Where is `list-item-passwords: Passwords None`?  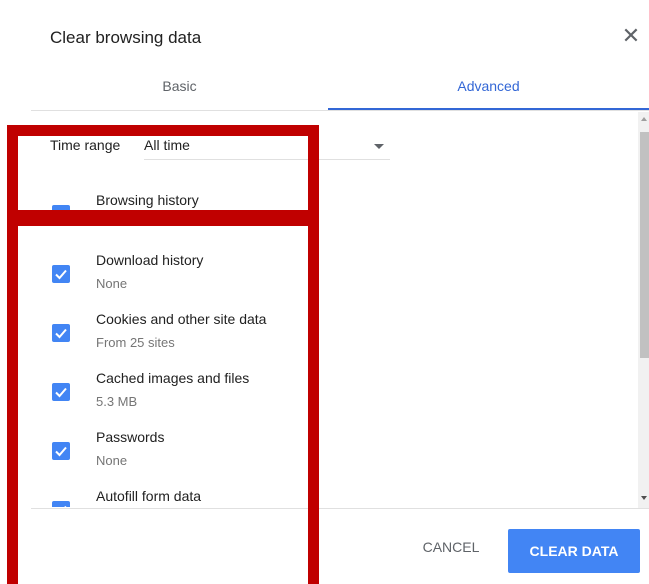 list-item-passwords: Passwords None is located at coordinates (250, 454).